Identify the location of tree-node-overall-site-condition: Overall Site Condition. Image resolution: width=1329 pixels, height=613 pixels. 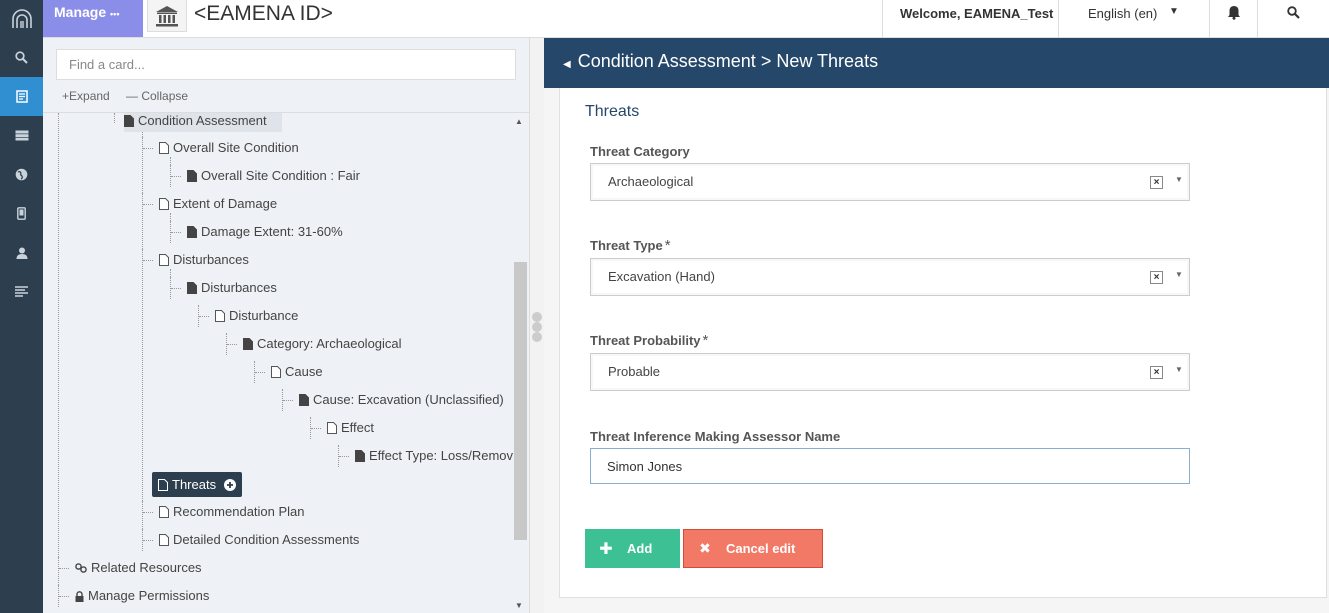
(220, 148).